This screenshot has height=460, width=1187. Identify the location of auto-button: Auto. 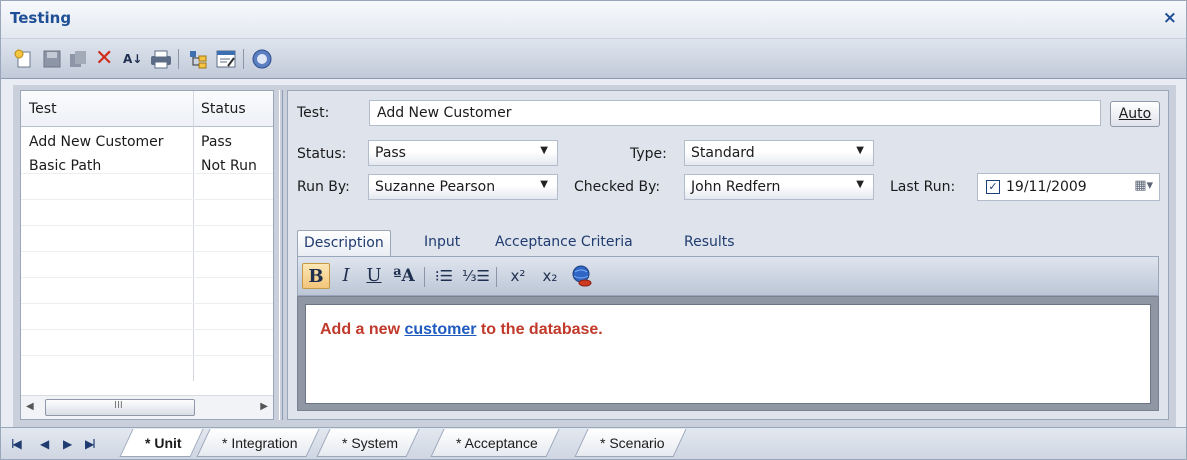
(1135, 114).